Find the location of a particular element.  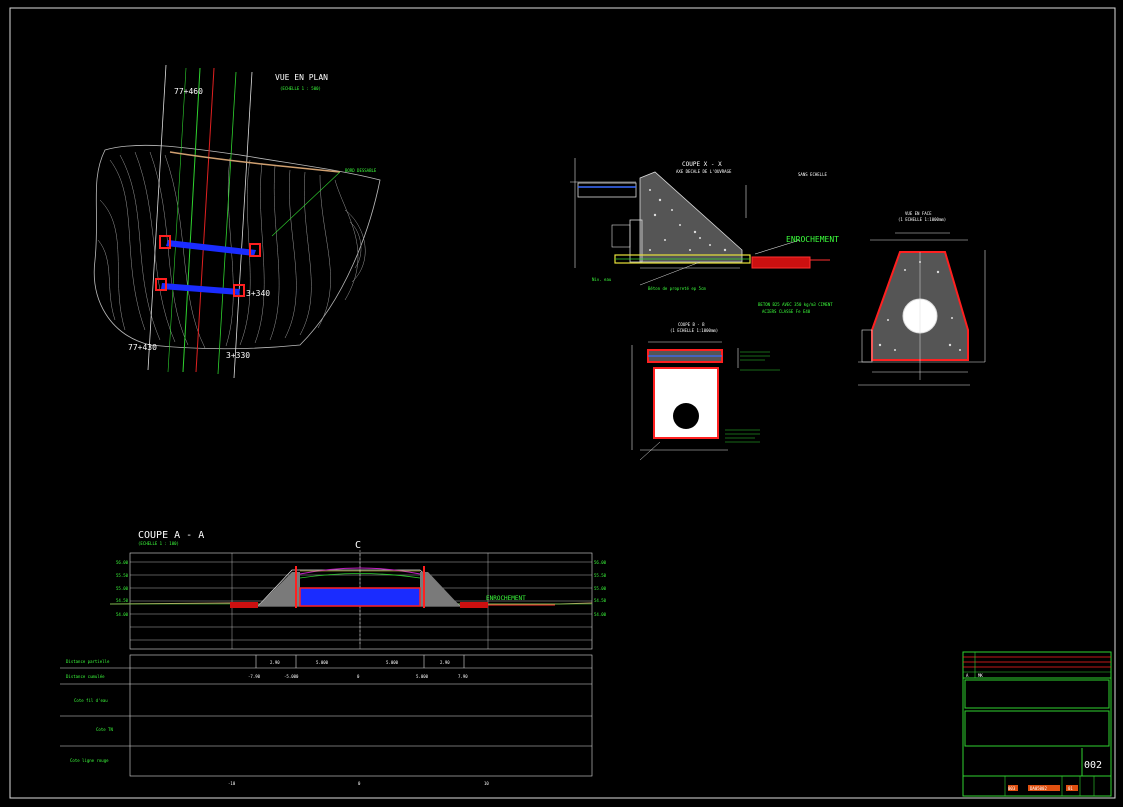

section-x-enrochement: ENROCHEMENT is located at coordinates (812, 239).